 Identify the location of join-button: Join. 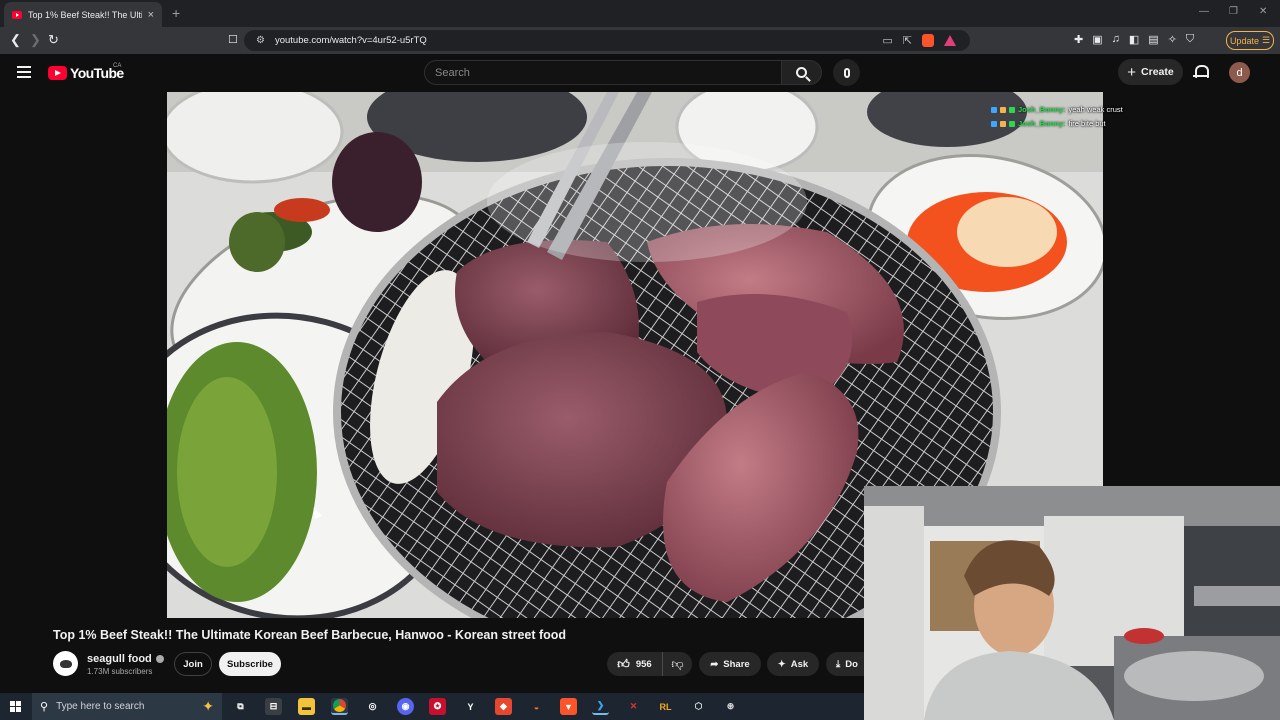
(193, 664).